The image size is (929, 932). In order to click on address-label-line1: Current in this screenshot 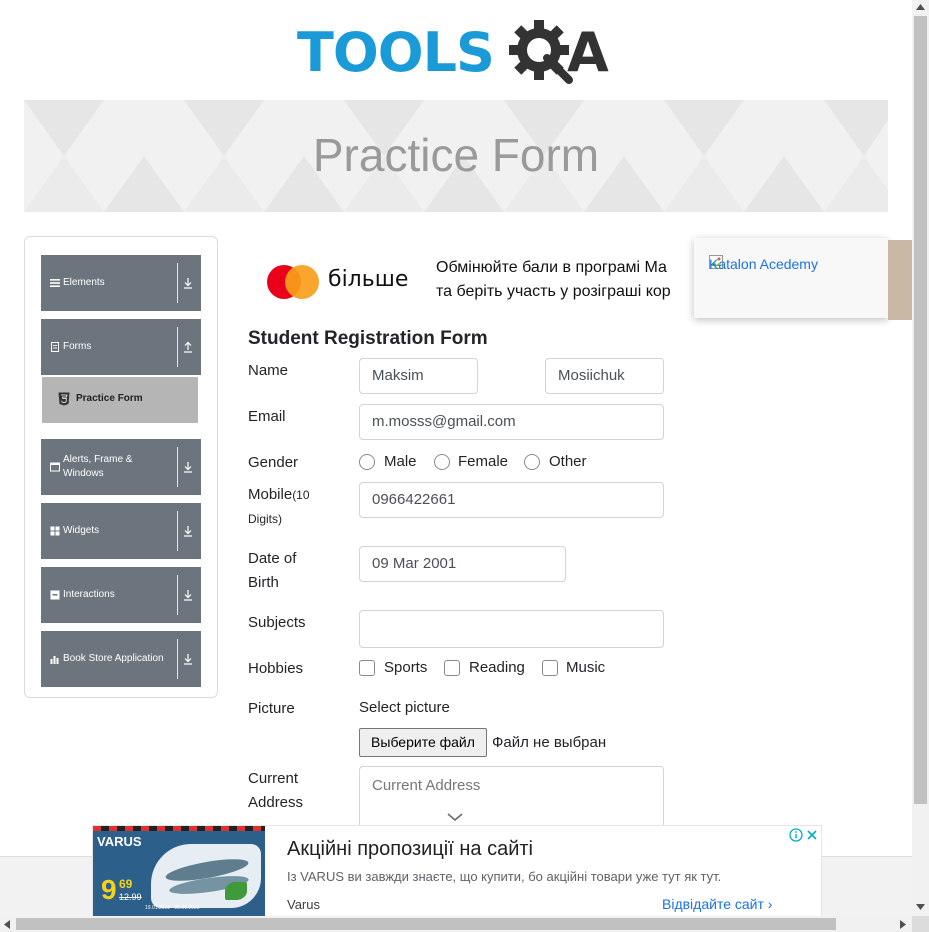, I will do `click(273, 778)`.